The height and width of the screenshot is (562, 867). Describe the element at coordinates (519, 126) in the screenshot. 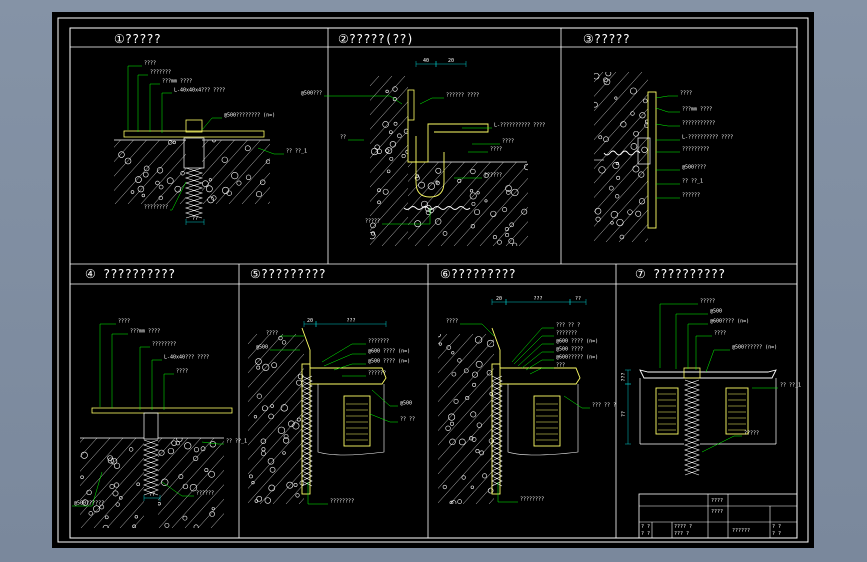

I see `callout-label: L-?????????? ????` at that location.